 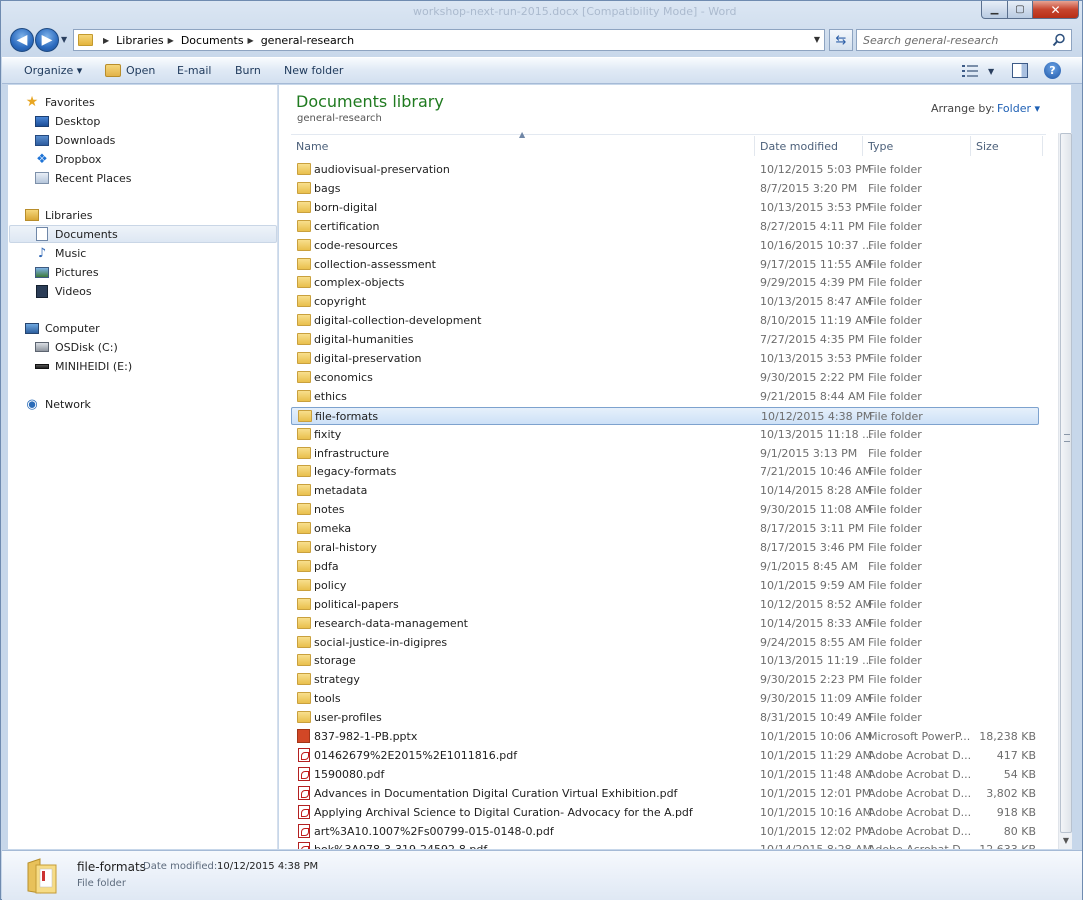 What do you see at coordinates (665, 189) in the screenshot?
I see `file-row: bags 8/7/2015 3:20 PM File folder` at bounding box center [665, 189].